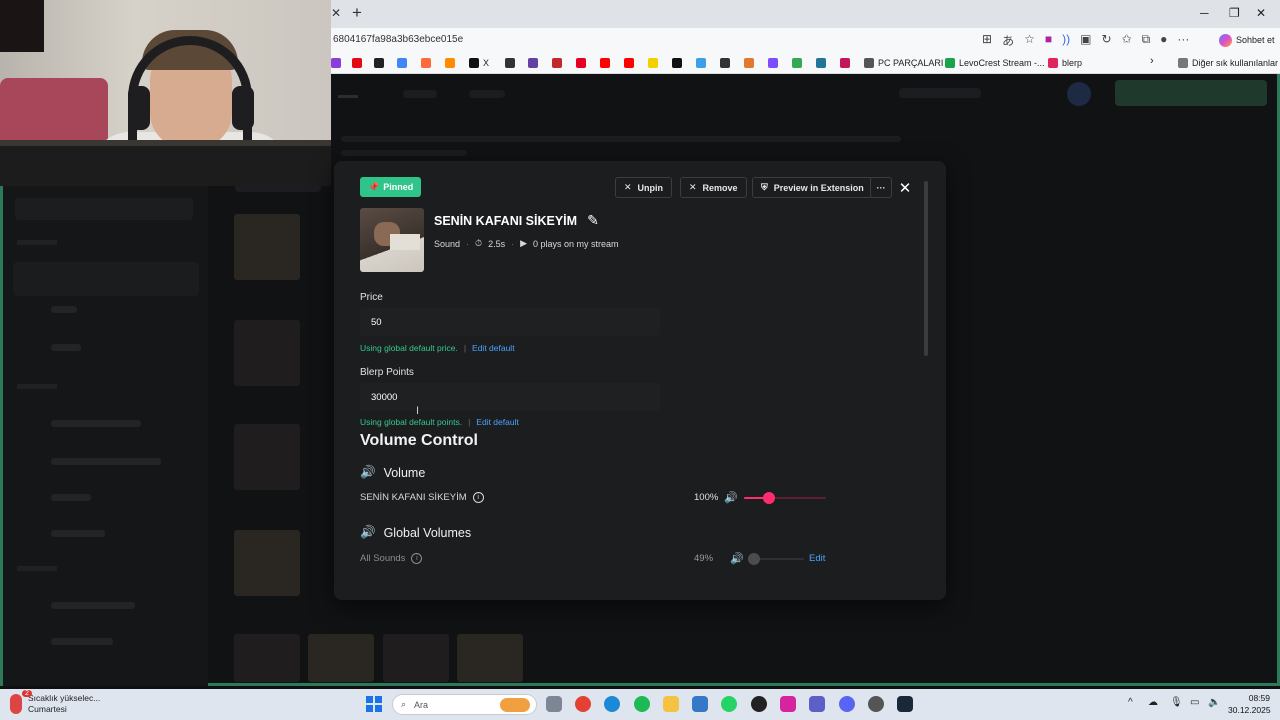  Describe the element at coordinates (881, 187) in the screenshot. I see `more-options-button: ···` at that location.